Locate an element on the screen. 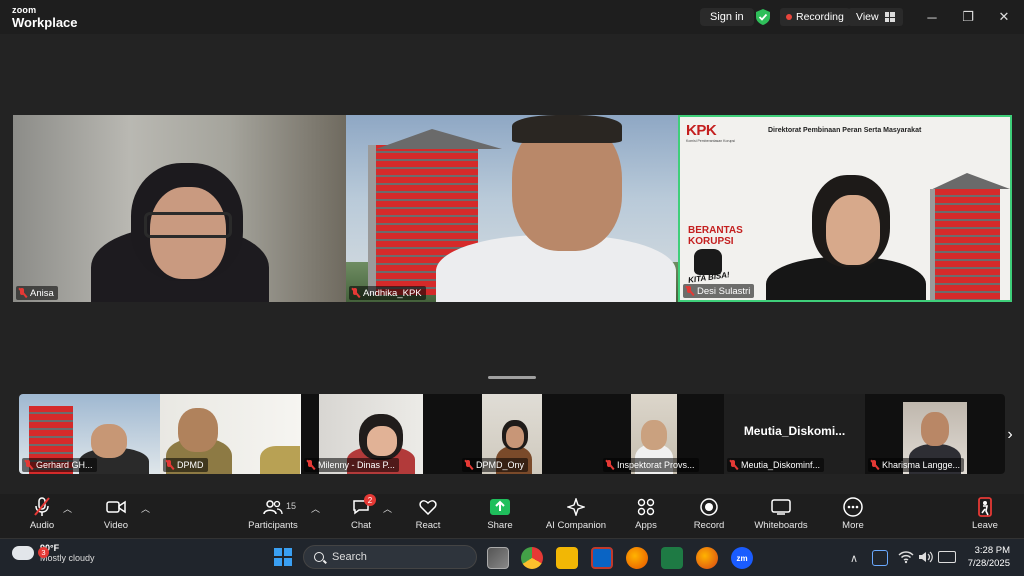 This screenshot has height=576, width=1024. name-badge: Desi Sulastri is located at coordinates (719, 291).